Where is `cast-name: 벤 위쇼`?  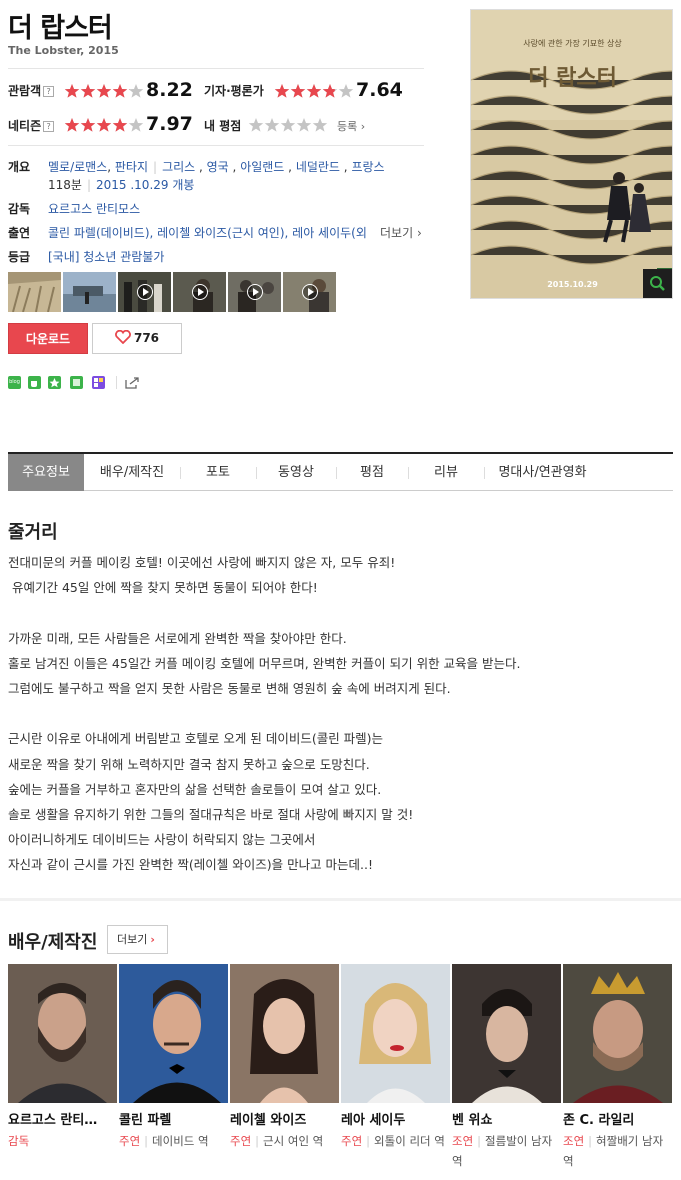
cast-name: 벤 위쇼 is located at coordinates (472, 1118).